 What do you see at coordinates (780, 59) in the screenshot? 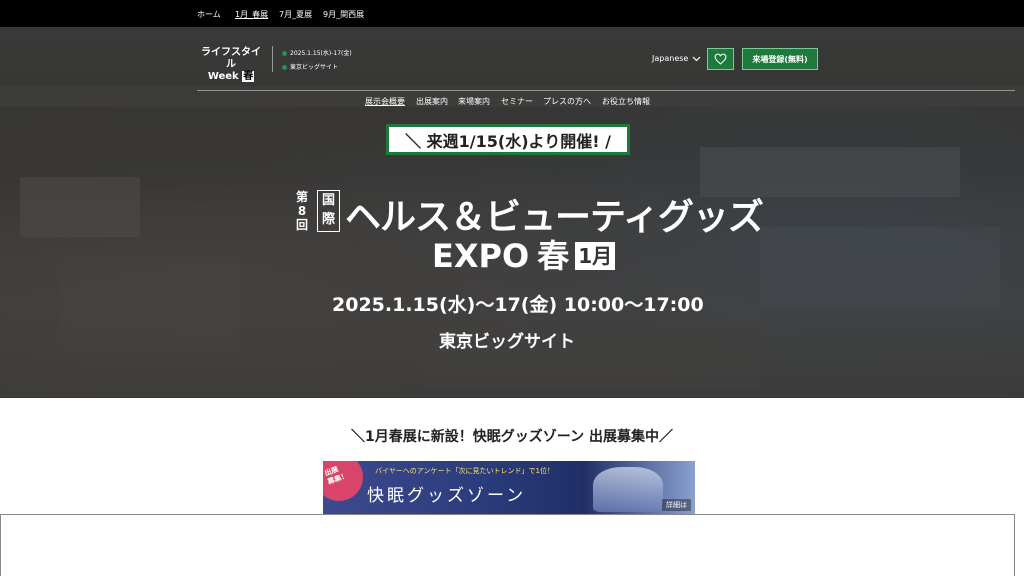
I see `visitor-registration-button: 来場登録(無料)` at bounding box center [780, 59].